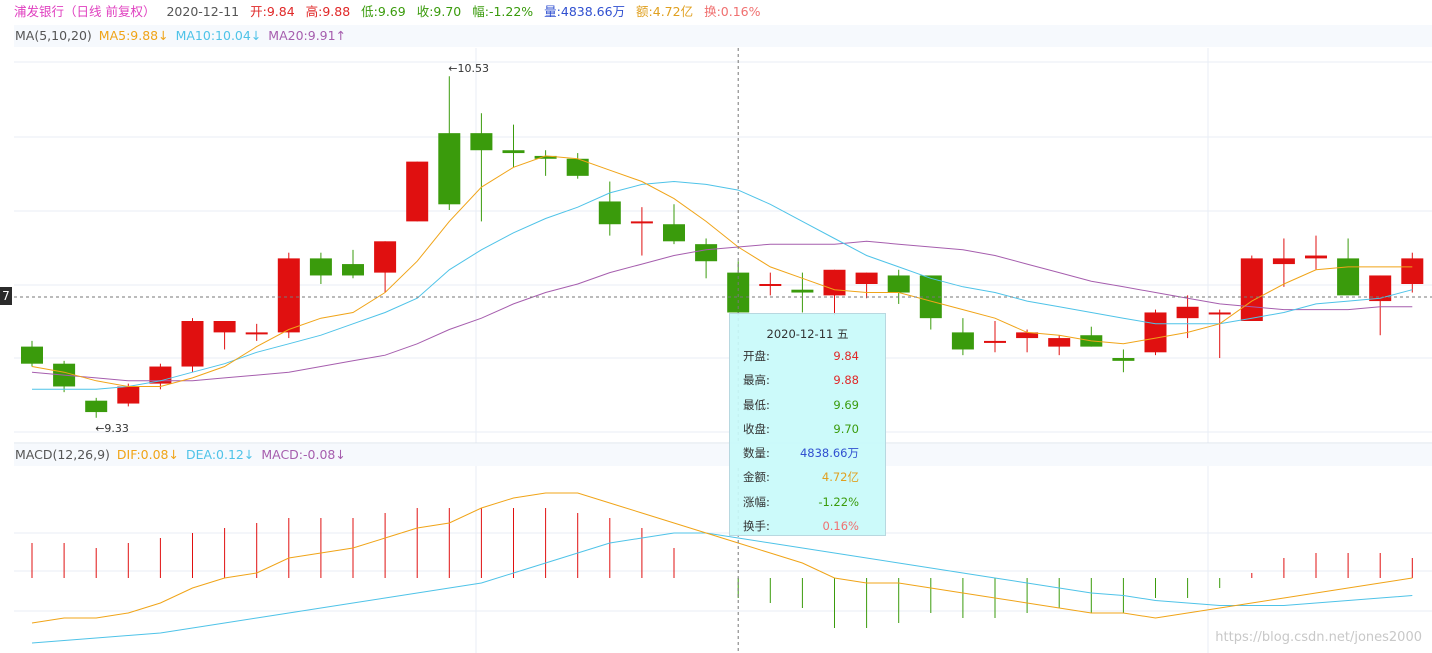 The width and height of the screenshot is (1432, 653). I want to click on quote-low: 低:9.69, so click(383, 11).